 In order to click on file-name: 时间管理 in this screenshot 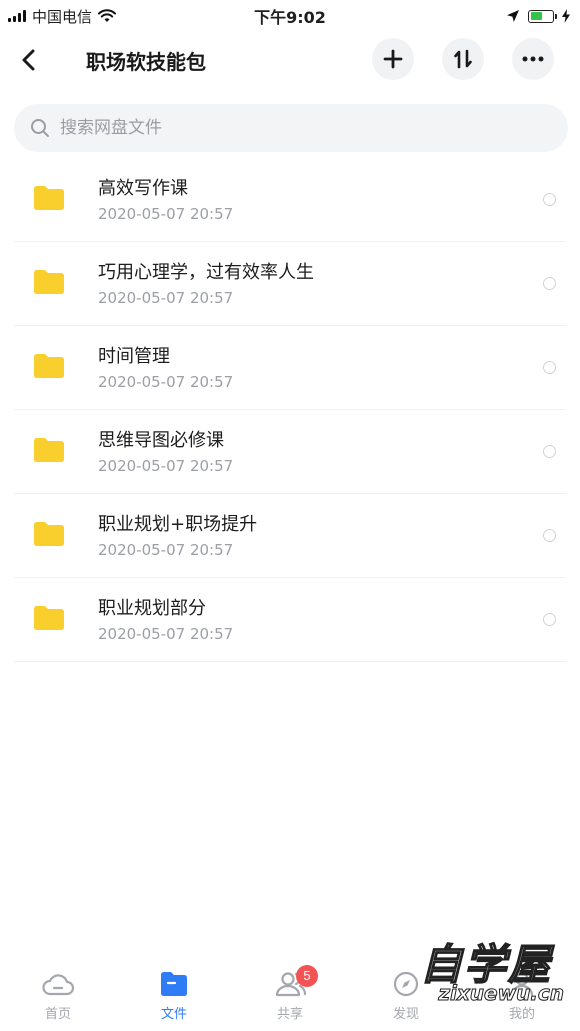, I will do `click(134, 356)`.